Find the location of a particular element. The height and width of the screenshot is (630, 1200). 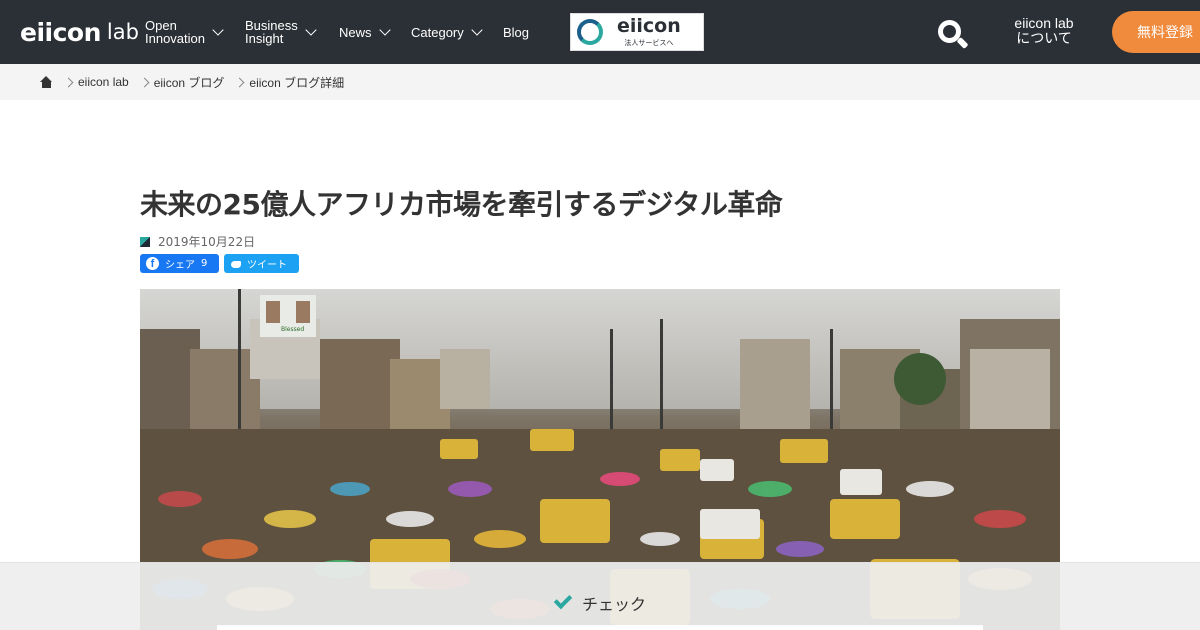

article-date: 2019年10月22日 is located at coordinates (197, 241).